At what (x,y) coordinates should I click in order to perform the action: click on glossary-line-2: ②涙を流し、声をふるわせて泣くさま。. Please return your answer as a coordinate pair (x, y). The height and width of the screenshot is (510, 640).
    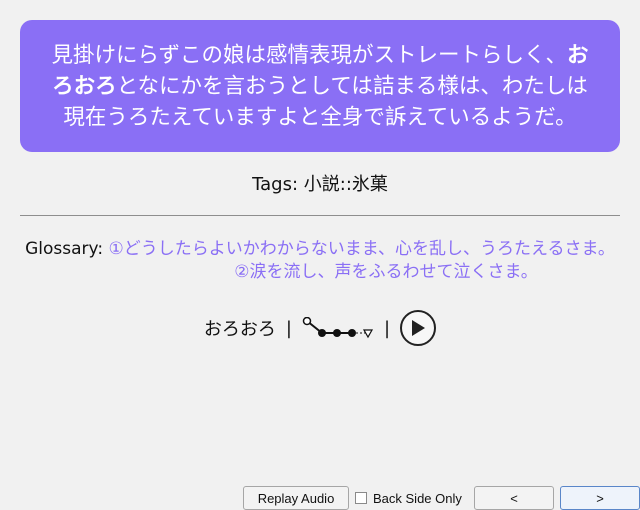
    Looking at the image, I should click on (320, 272).